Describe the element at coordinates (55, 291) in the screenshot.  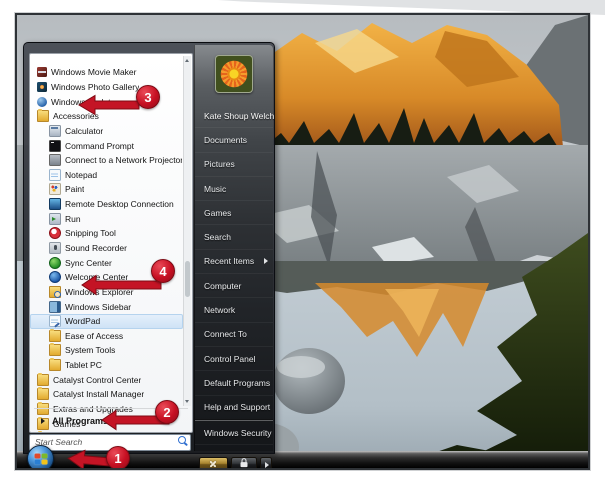
I see `windows-explorer-icon` at that location.